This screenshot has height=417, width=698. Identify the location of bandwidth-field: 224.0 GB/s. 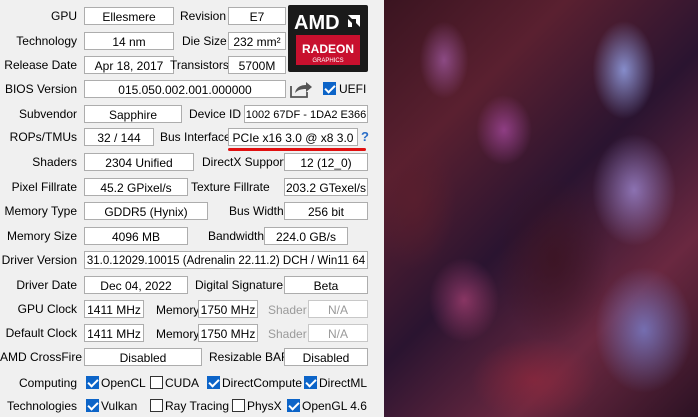
(306, 236).